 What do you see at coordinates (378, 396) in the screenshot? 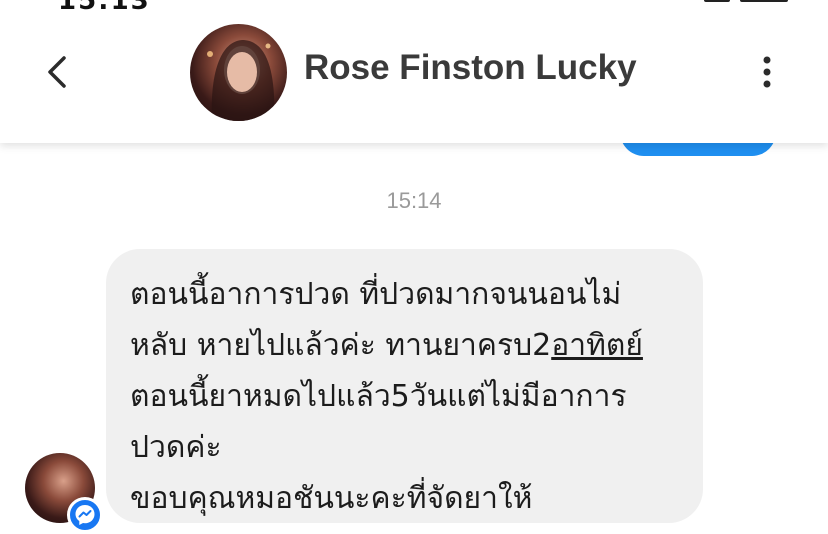
I see `message-line: ตอนนี้ยาหมดไปแล้ว5วันแต่ไม่มีอาการ` at bounding box center [378, 396].